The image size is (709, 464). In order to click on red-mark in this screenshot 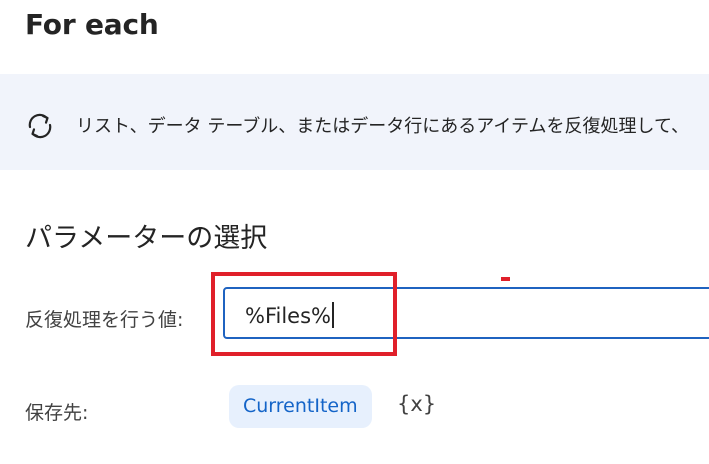, I will do `click(505, 279)`.